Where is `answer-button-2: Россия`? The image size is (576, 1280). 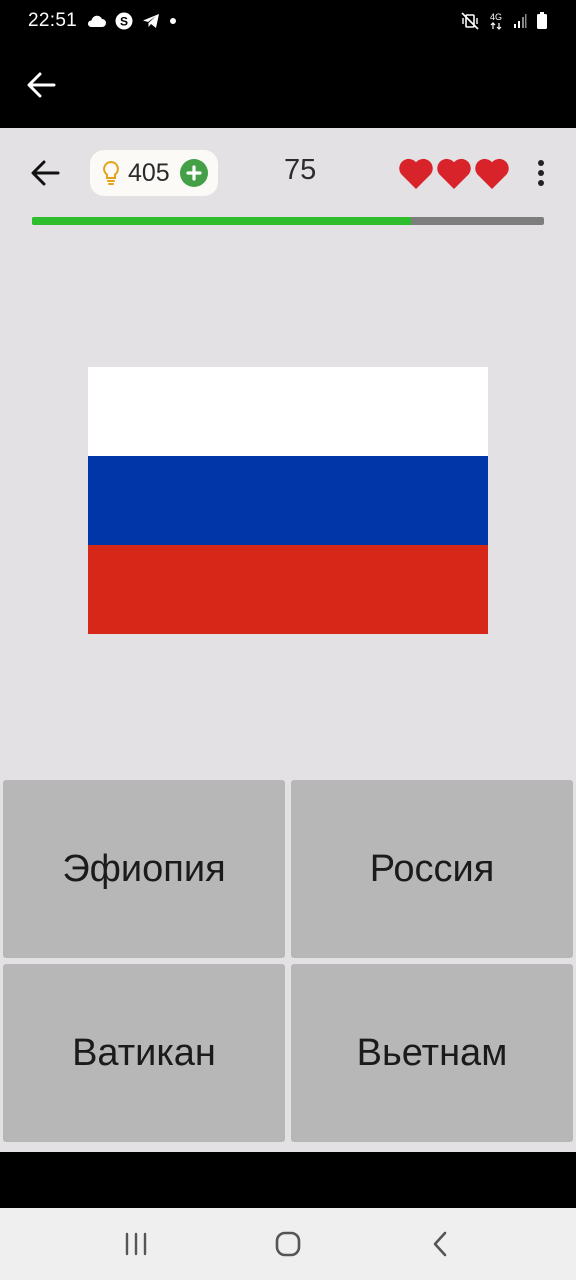
answer-button-2: Россия is located at coordinates (432, 869).